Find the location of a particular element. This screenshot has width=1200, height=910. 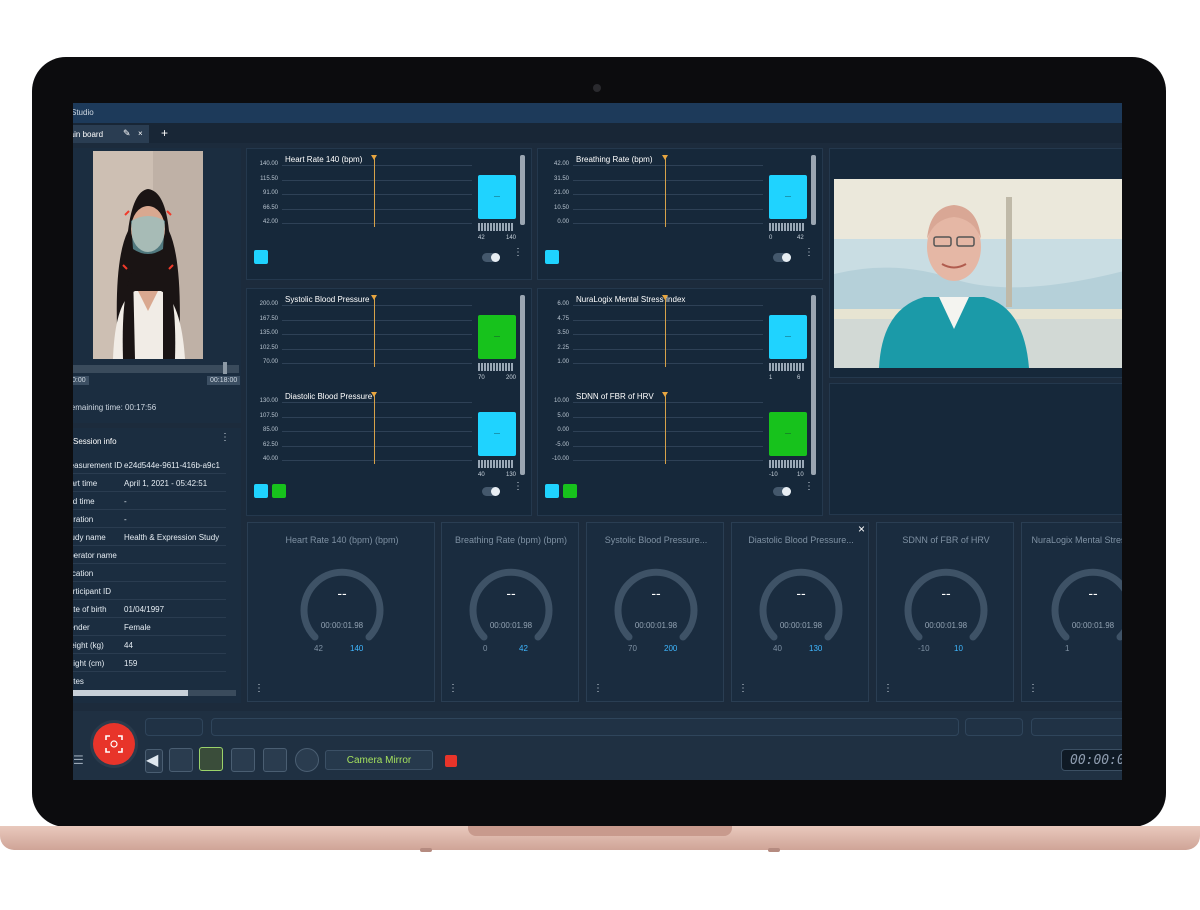

toolbar-slot is located at coordinates (994, 727).